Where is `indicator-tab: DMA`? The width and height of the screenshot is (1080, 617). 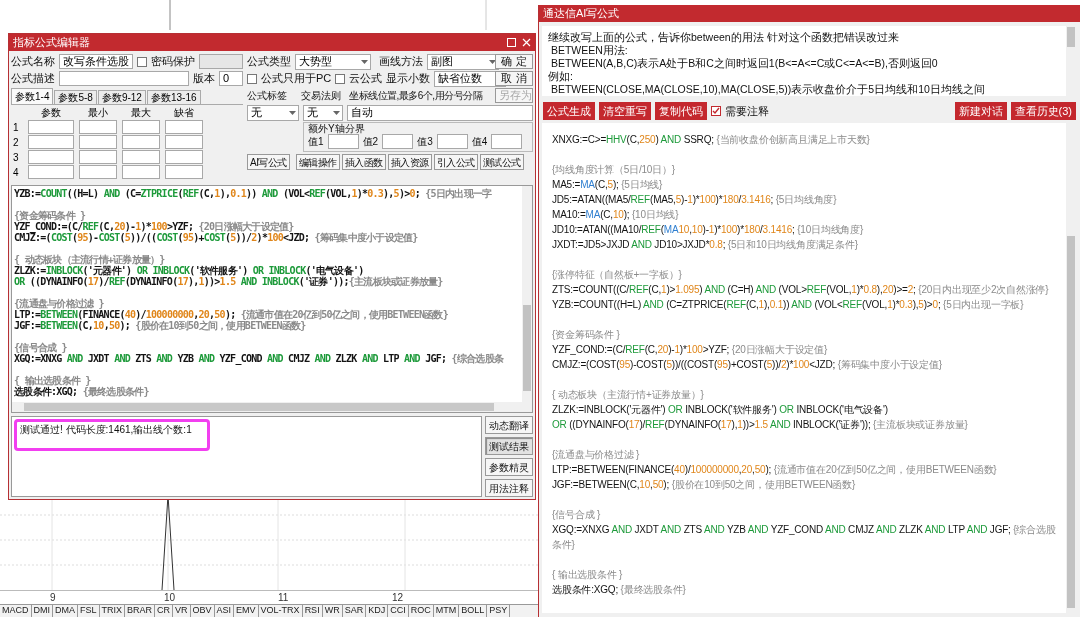
indicator-tab: DMA is located at coordinates (65, 611).